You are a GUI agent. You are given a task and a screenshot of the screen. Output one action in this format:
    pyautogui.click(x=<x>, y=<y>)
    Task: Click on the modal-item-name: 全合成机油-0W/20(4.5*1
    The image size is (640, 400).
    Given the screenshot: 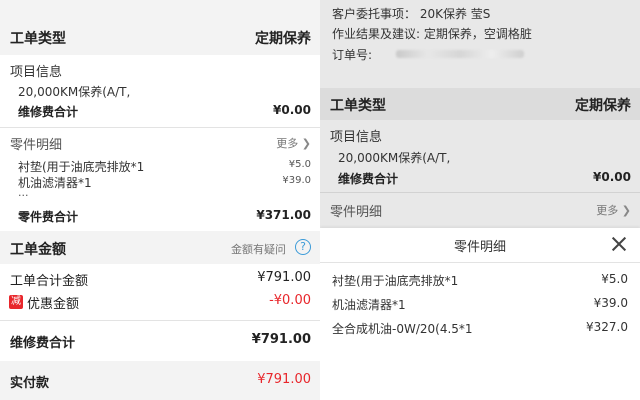 What is the action you would take?
    pyautogui.click(x=402, y=329)
    